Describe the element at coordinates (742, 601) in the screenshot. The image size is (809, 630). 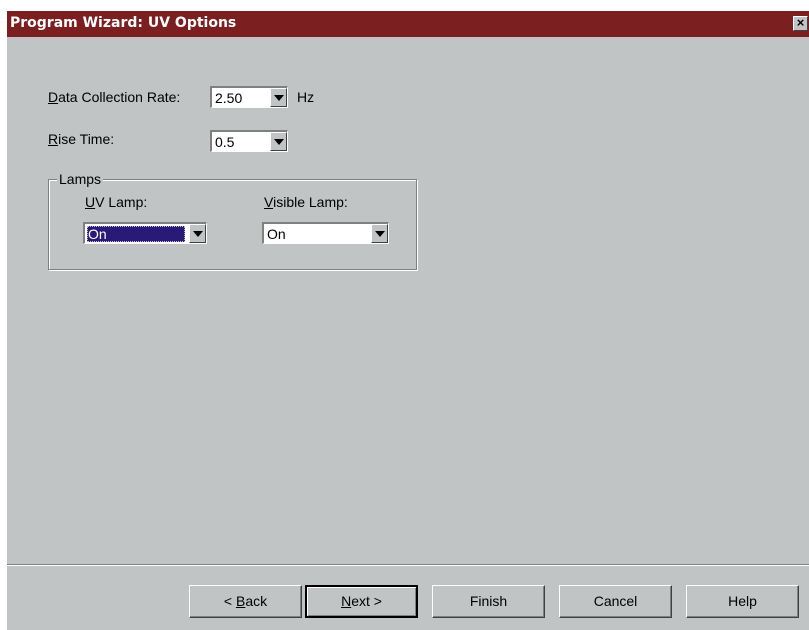
I see `help-button: Help` at that location.